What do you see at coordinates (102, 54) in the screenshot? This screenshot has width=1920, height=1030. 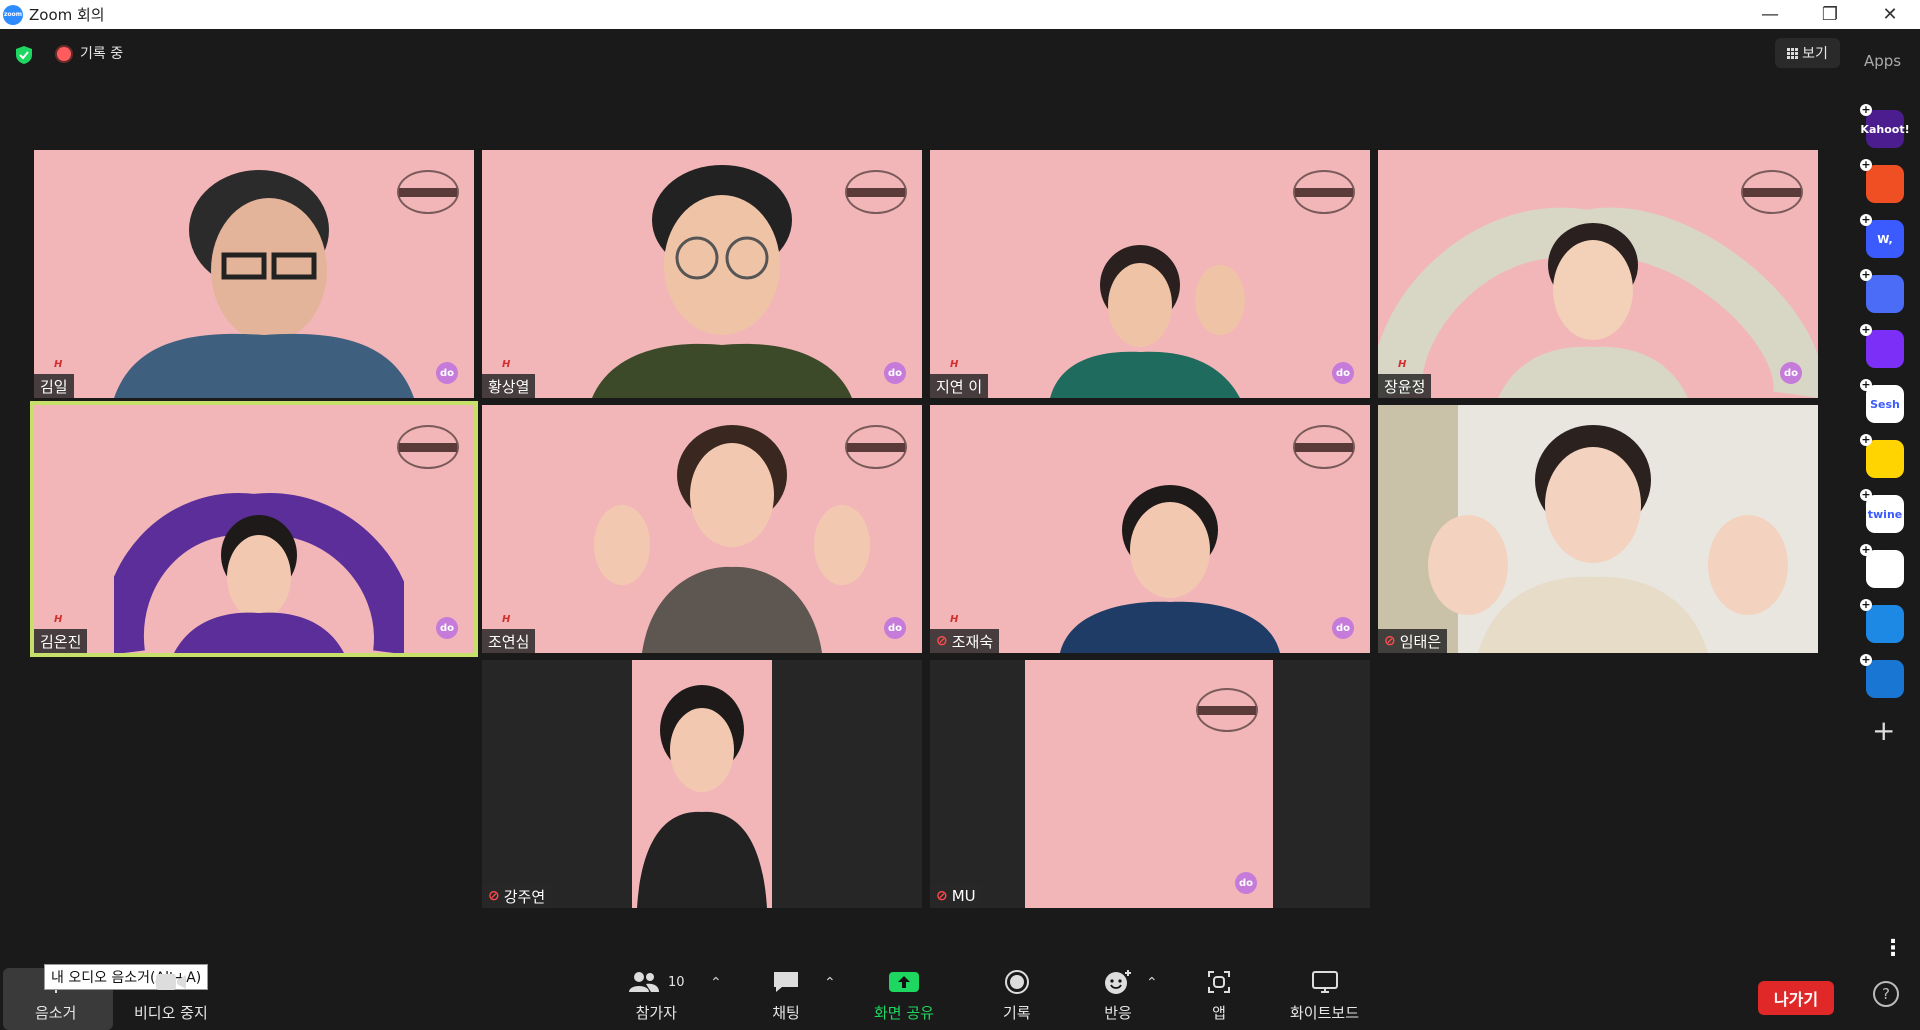 I see `recording-label: 기록 중` at bounding box center [102, 54].